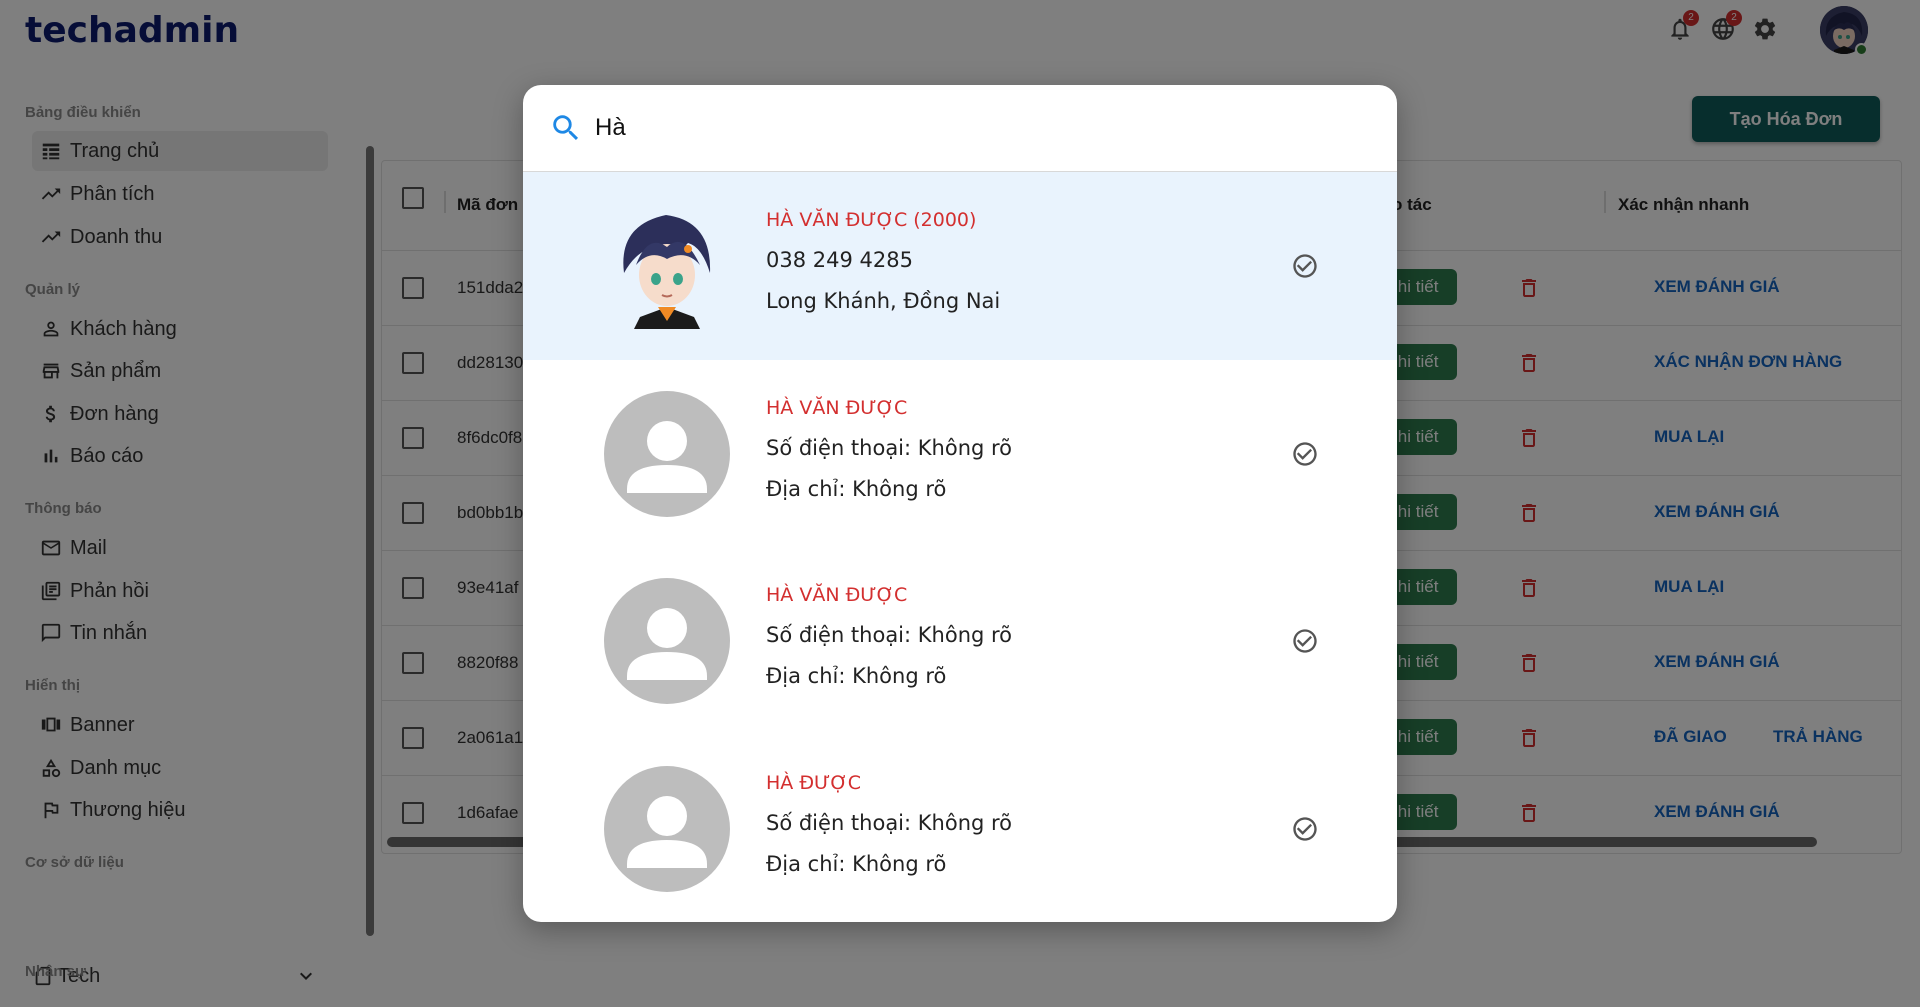 The width and height of the screenshot is (1920, 1007). I want to click on customer-address: Long Khánh, Đồng Nai, so click(883, 301).